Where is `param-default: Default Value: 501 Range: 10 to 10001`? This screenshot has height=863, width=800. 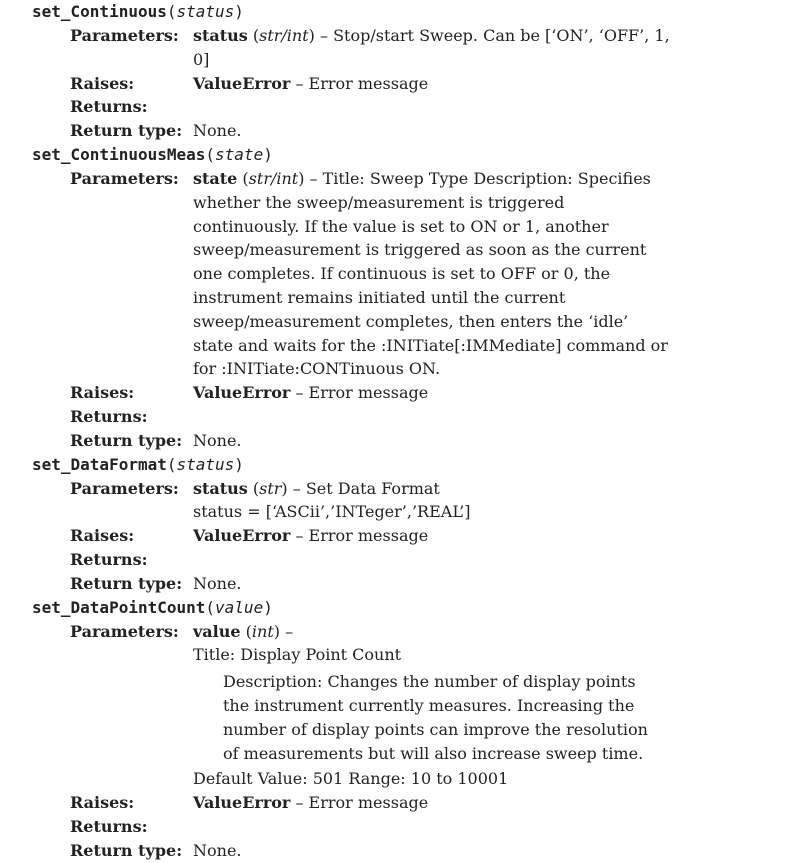 param-default: Default Value: 501 Range: 10 to 10001 is located at coordinates (351, 779).